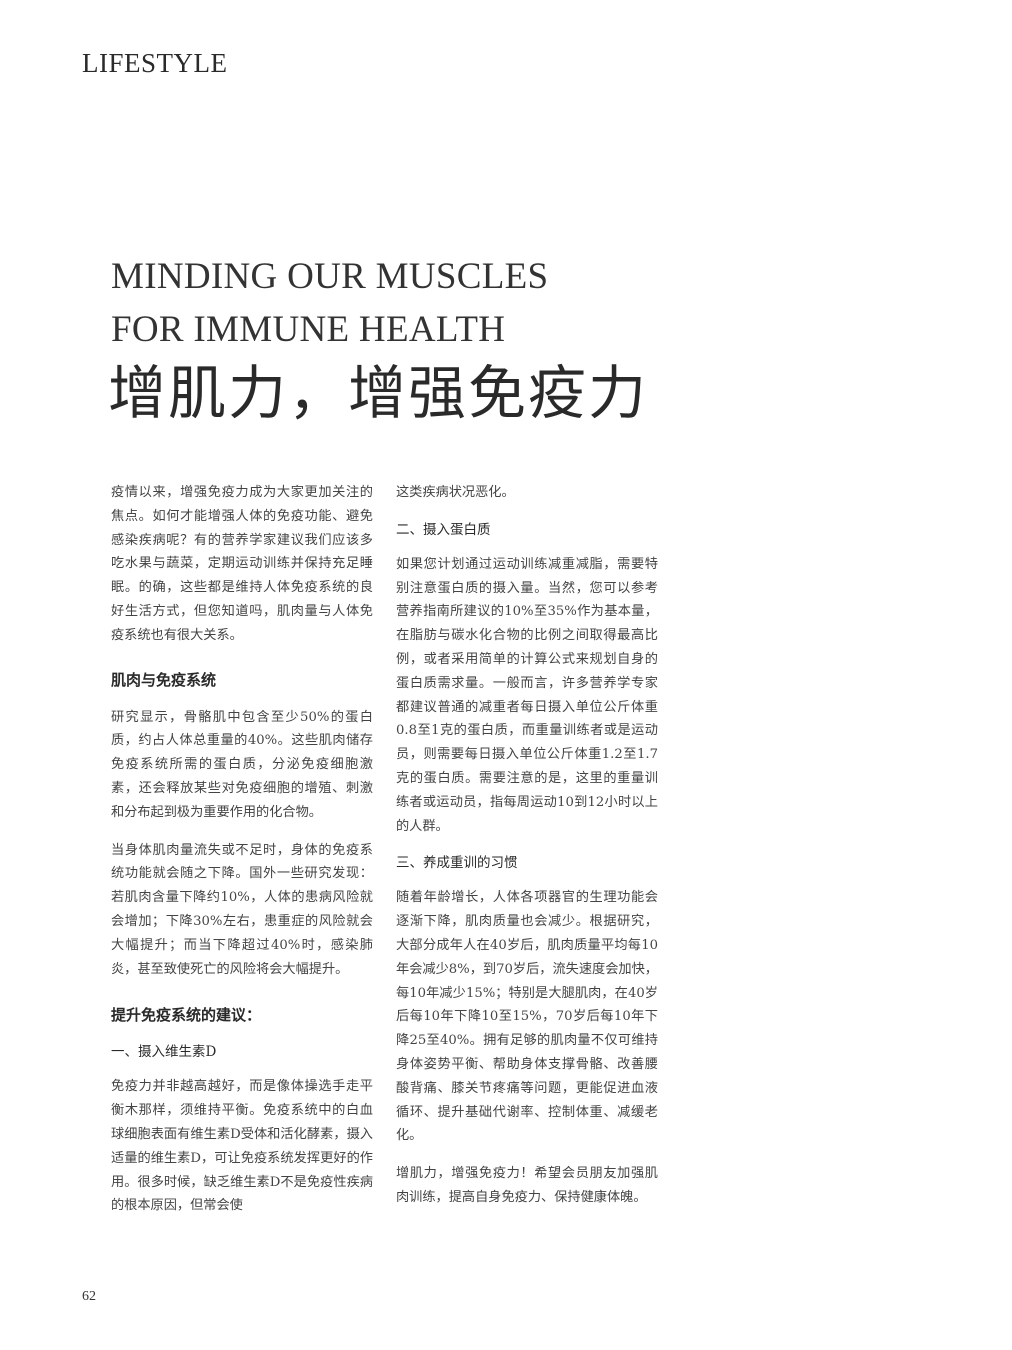 Image resolution: width=1012 pixels, height=1350 pixels. What do you see at coordinates (527, 1185) in the screenshot?
I see `closing-paragraph: 增肌力，增强免疫力！希望会员朋友加强肌肉训练，提高自身免疫力、保持健康体魄。` at bounding box center [527, 1185].